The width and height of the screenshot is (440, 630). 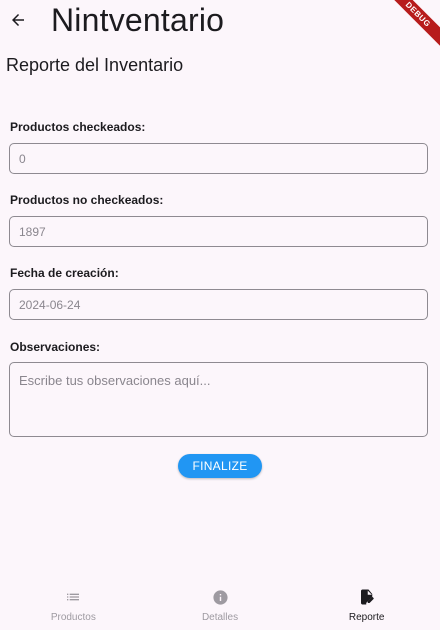 What do you see at coordinates (220, 597) in the screenshot?
I see `info-icon` at bounding box center [220, 597].